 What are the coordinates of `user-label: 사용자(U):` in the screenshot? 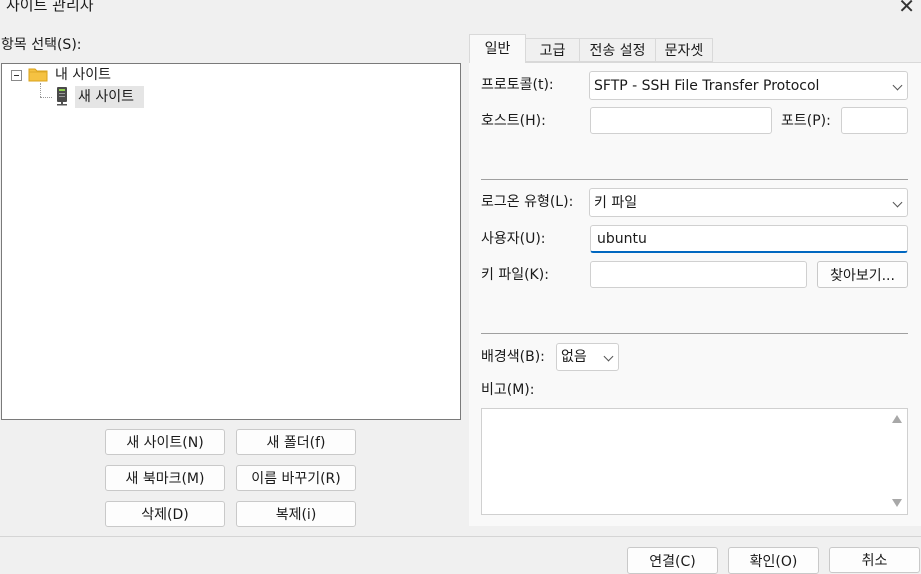 It's located at (513, 239).